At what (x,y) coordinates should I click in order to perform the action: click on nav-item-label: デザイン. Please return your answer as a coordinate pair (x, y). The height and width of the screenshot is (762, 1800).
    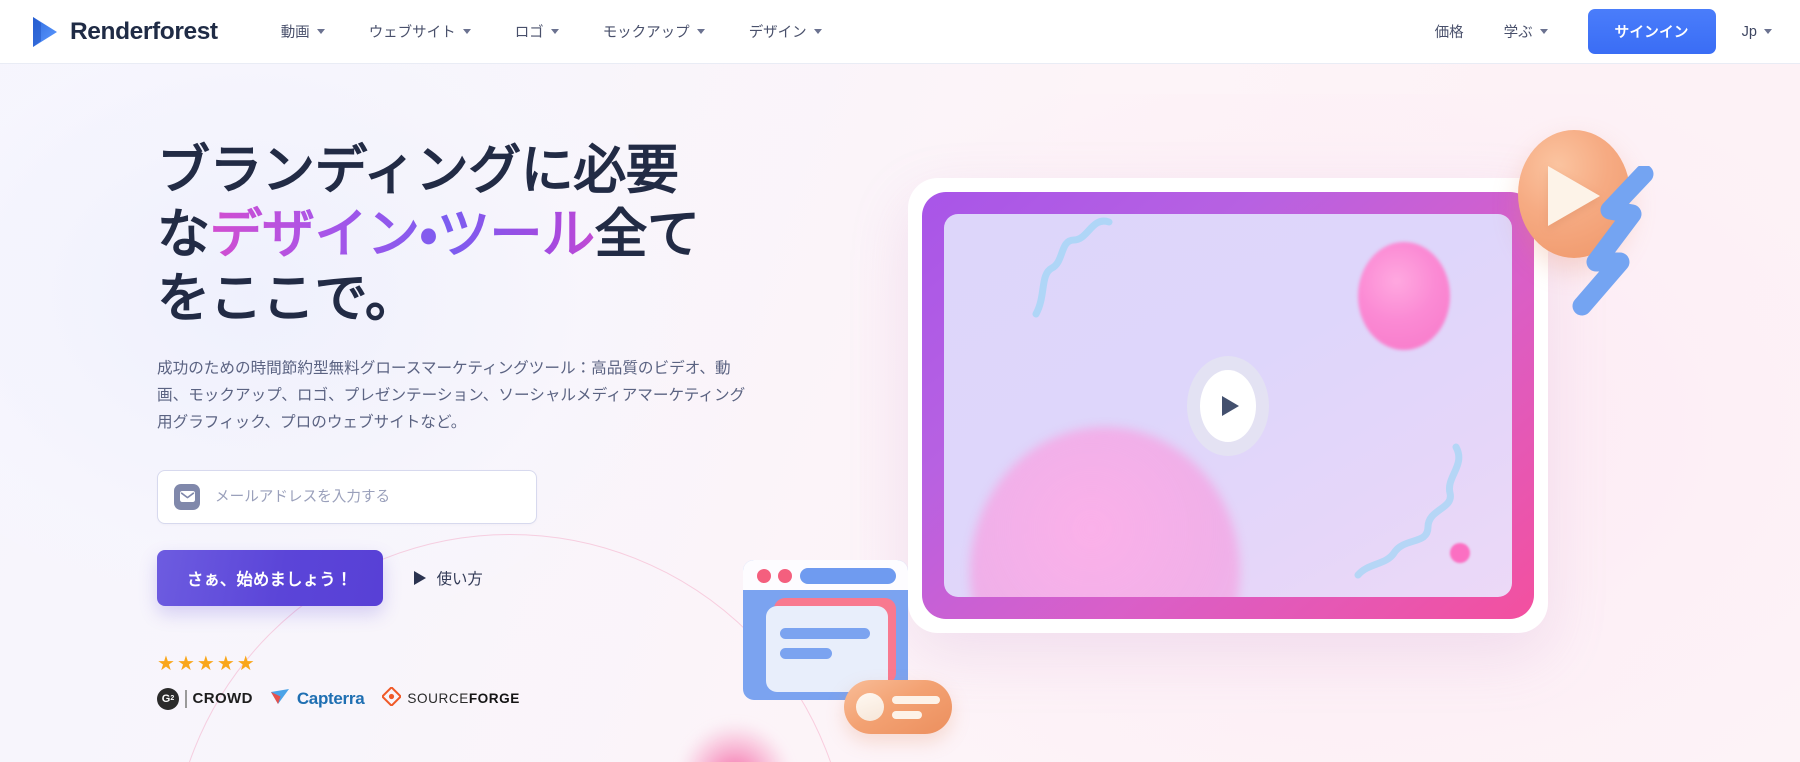
    Looking at the image, I should click on (777, 33).